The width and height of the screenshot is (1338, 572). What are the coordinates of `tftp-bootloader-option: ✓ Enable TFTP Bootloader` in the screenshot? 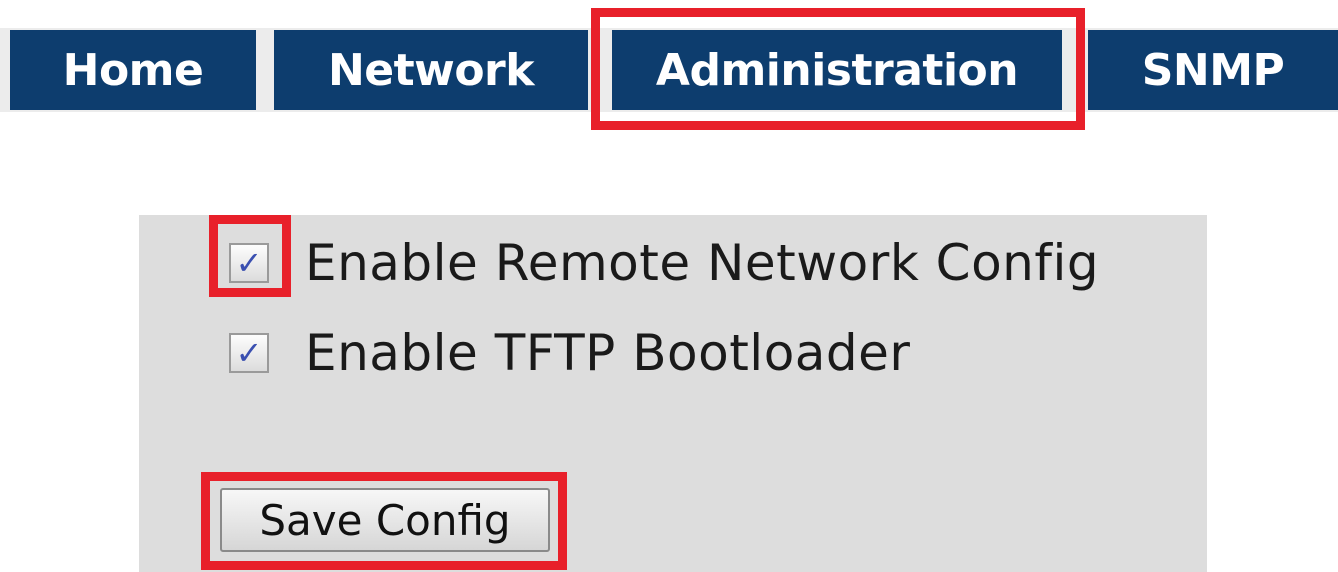 It's located at (569, 353).